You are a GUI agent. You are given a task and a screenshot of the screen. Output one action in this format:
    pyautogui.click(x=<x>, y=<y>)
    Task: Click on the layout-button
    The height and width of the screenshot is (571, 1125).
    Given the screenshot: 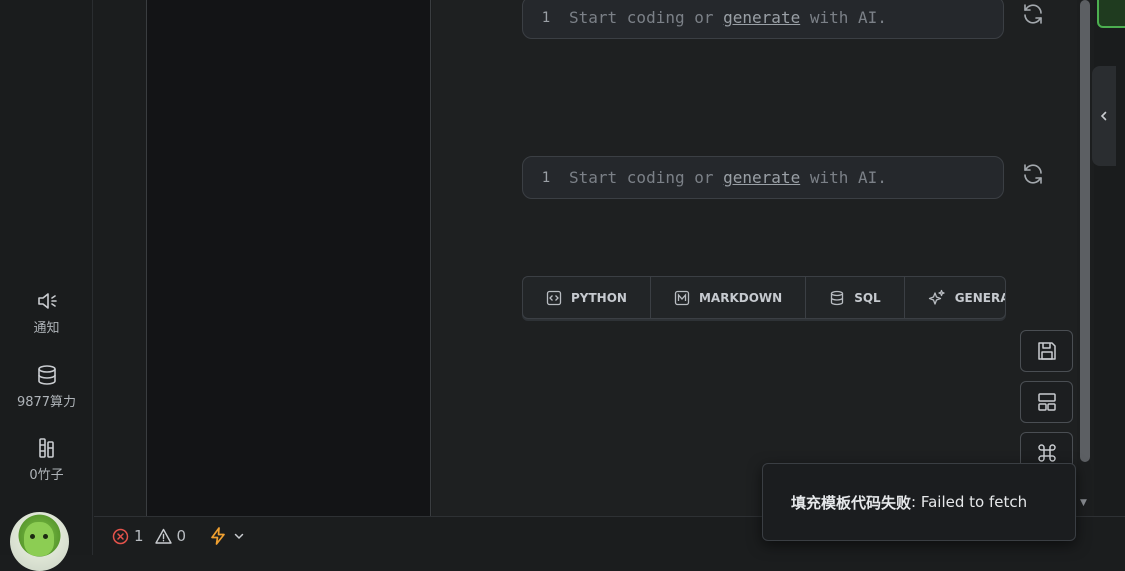 What is the action you would take?
    pyautogui.click(x=1046, y=402)
    